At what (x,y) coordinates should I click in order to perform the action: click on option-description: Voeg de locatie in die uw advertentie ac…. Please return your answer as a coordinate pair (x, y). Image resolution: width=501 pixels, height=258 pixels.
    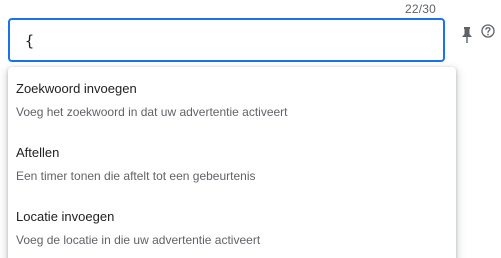
    Looking at the image, I should click on (138, 240).